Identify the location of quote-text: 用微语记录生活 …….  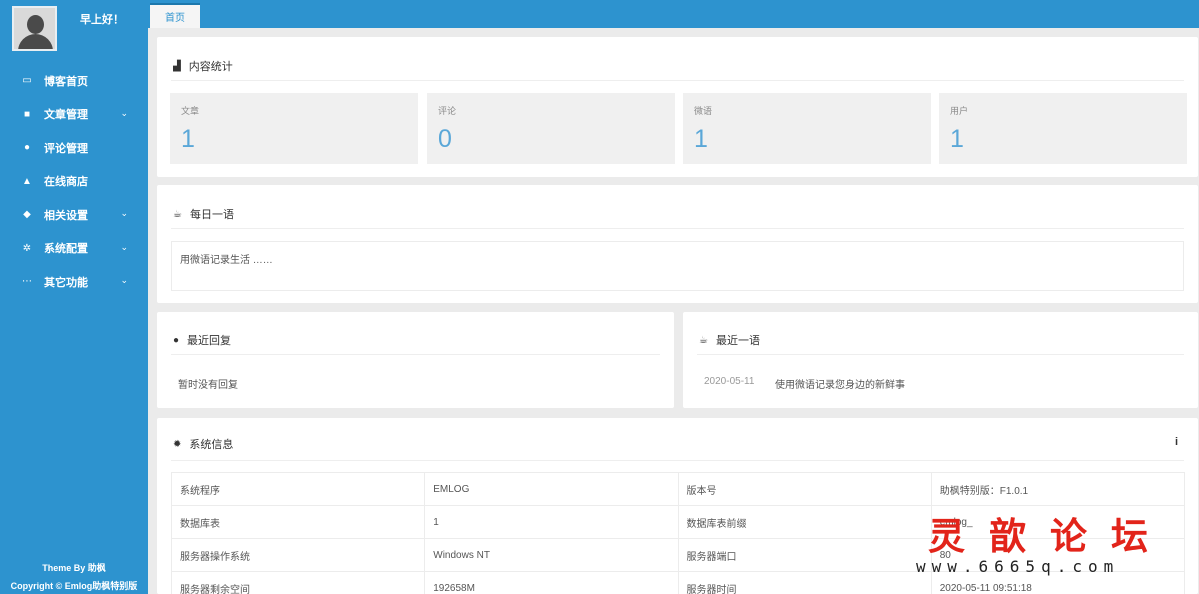
(226, 260).